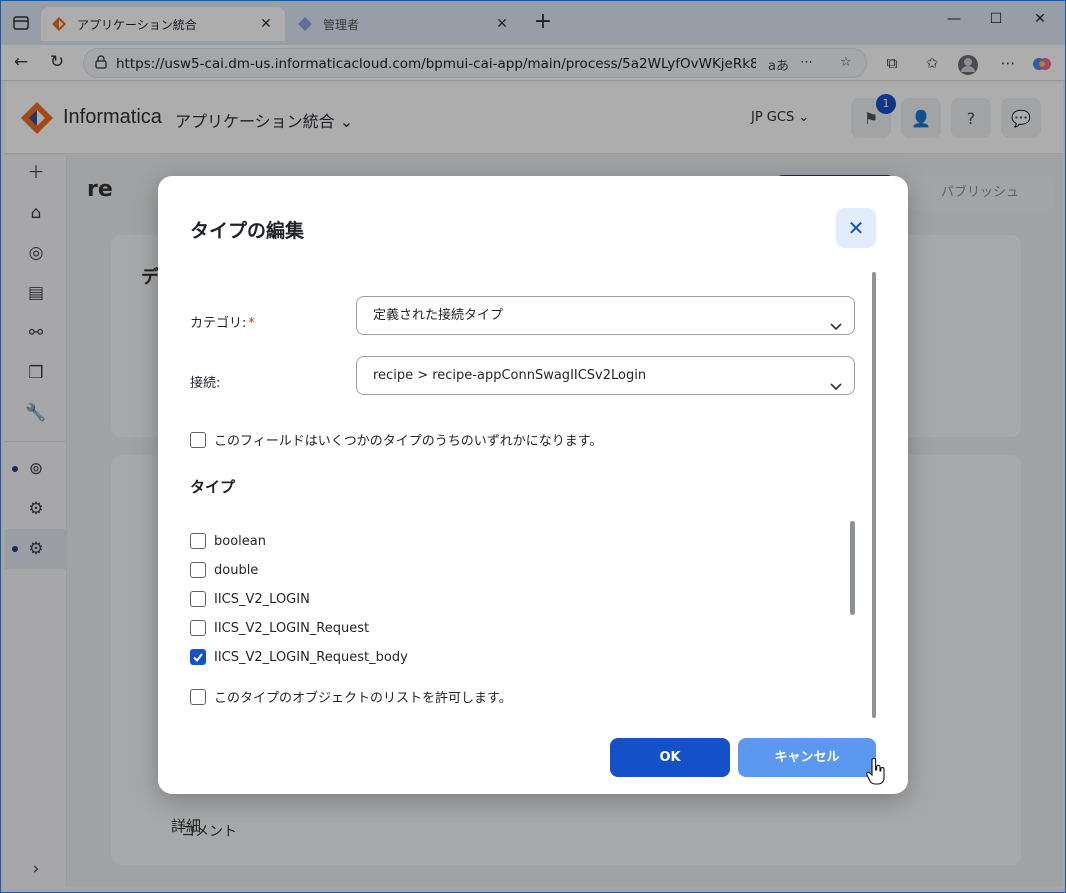 The width and height of the screenshot is (1066, 893). Describe the element at coordinates (251, 323) in the screenshot. I see `required-asterisk: *` at that location.